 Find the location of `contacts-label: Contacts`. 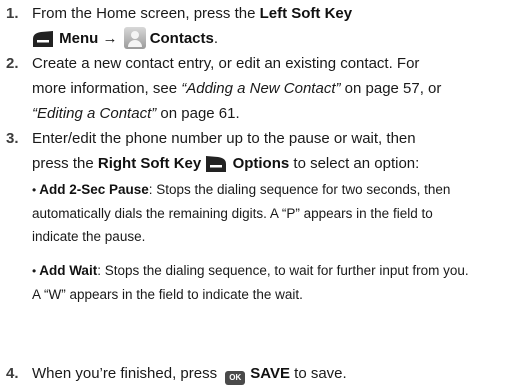

contacts-label: Contacts is located at coordinates (181, 38).